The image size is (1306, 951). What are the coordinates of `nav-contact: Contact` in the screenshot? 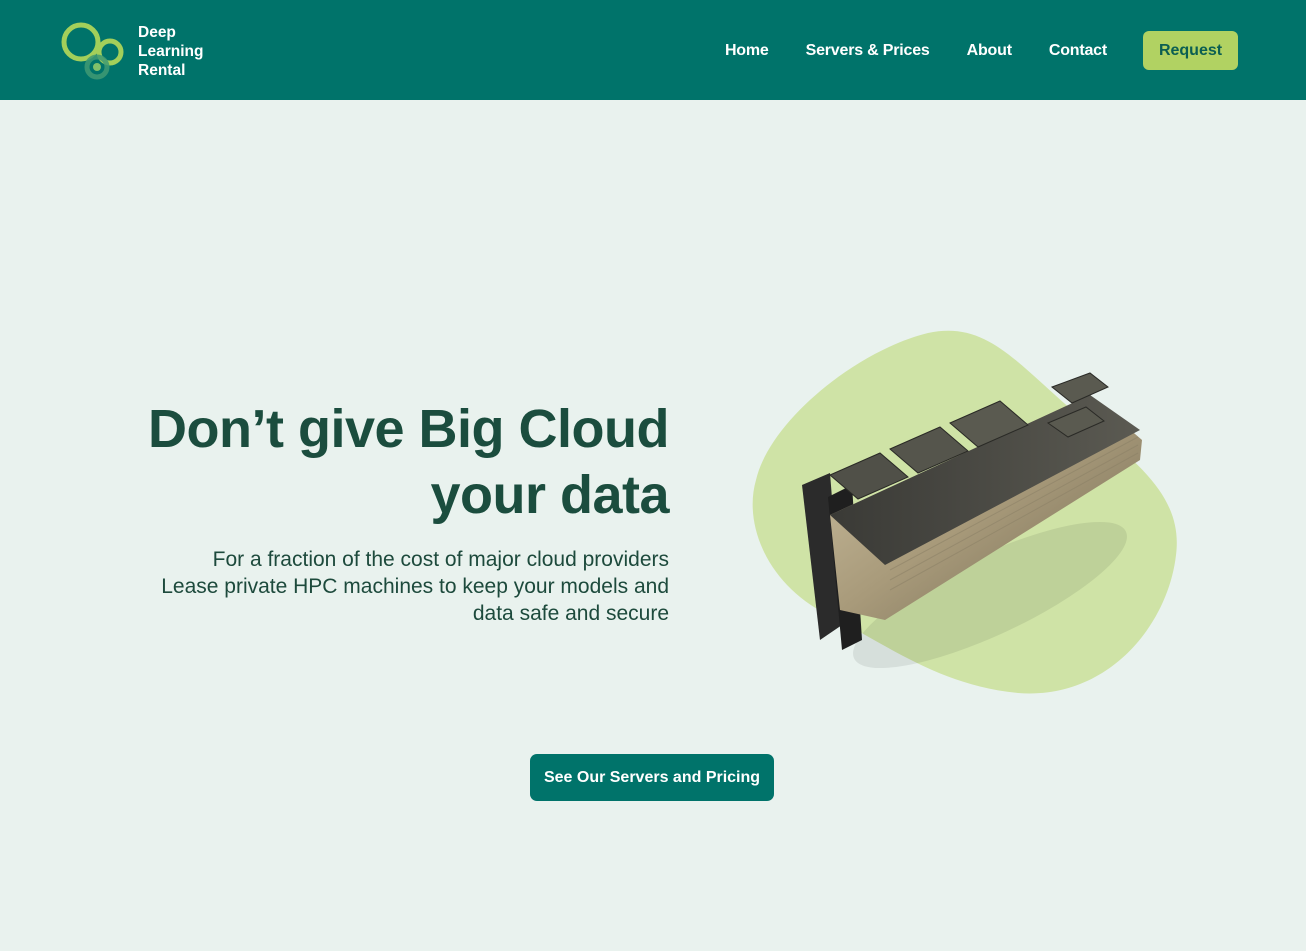 It's located at (1078, 51).